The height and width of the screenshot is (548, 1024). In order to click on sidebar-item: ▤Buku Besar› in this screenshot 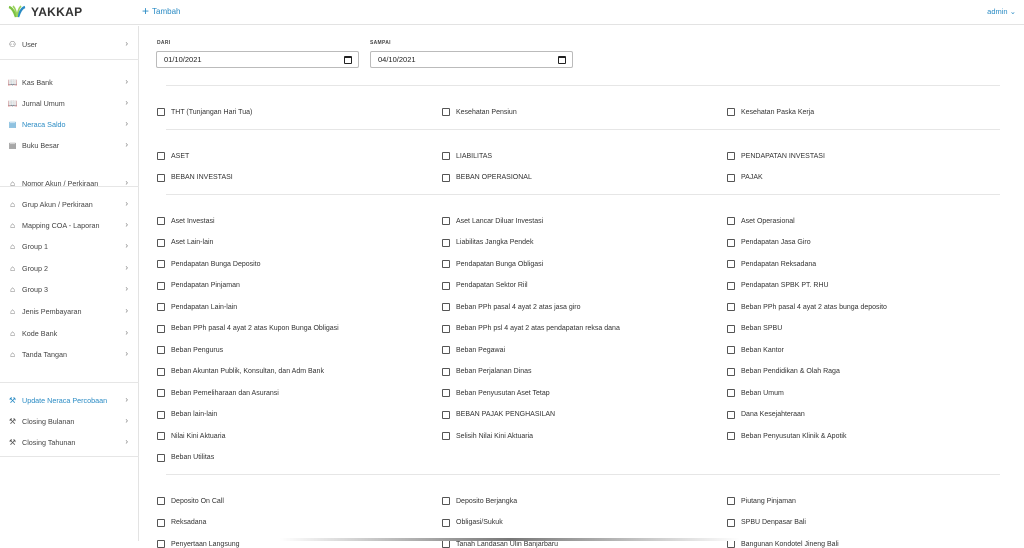, I will do `click(69, 145)`.